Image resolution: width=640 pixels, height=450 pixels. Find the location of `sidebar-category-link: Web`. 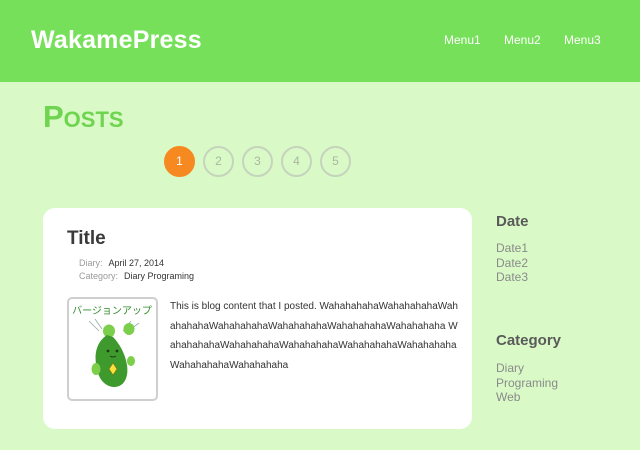

sidebar-category-link: Web is located at coordinates (527, 397).